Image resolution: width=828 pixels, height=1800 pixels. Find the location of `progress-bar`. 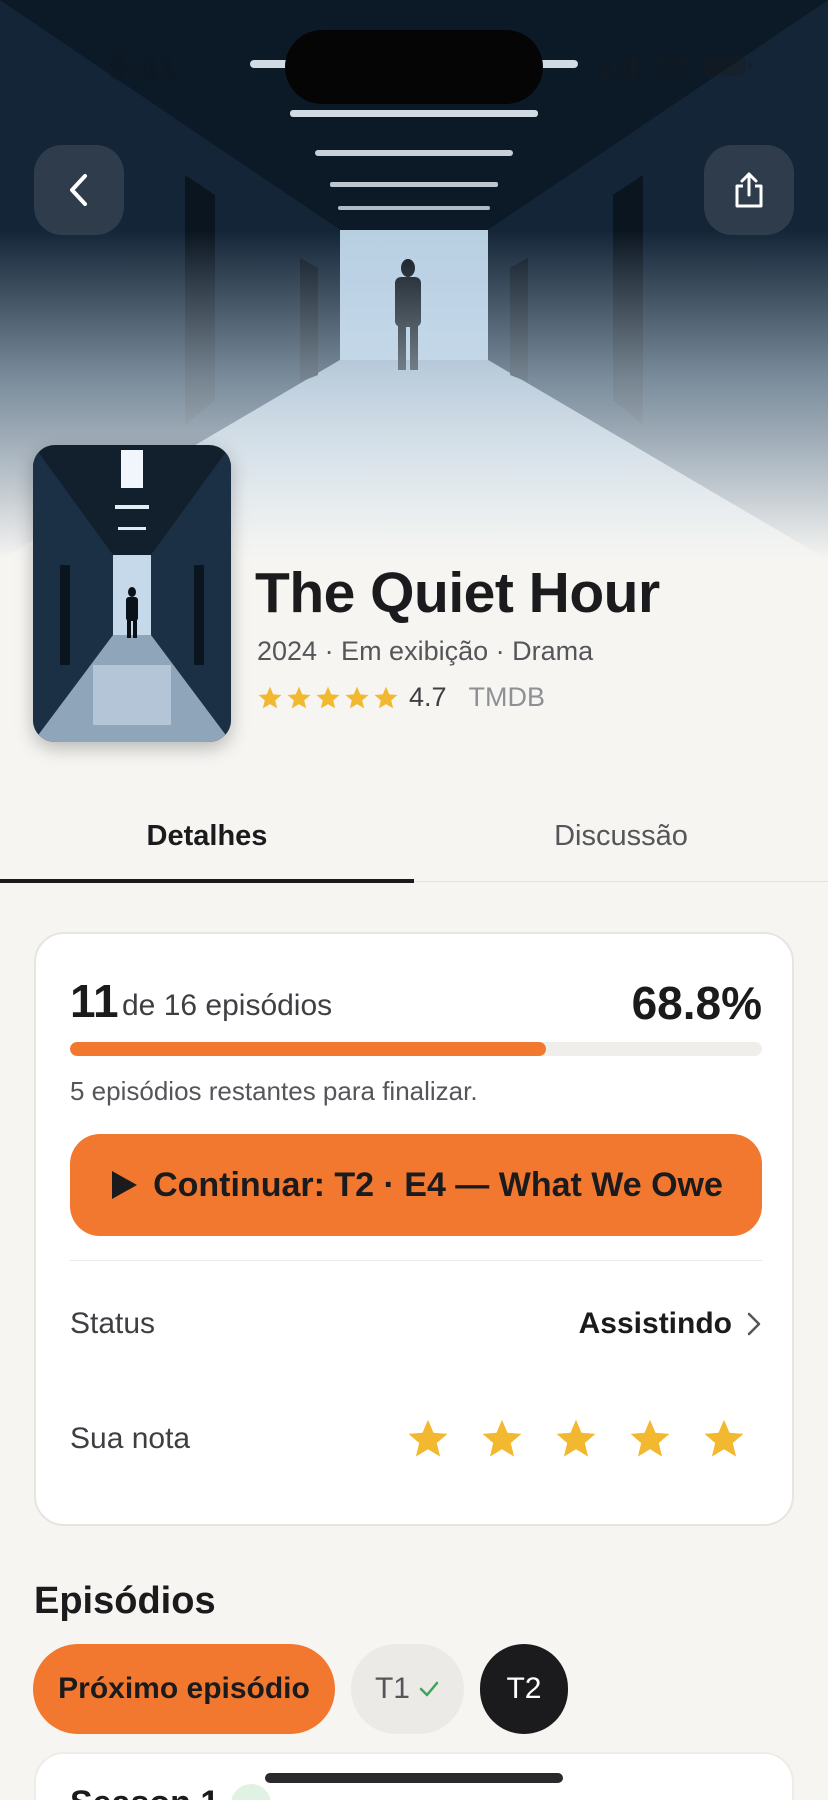

progress-bar is located at coordinates (416, 1049).